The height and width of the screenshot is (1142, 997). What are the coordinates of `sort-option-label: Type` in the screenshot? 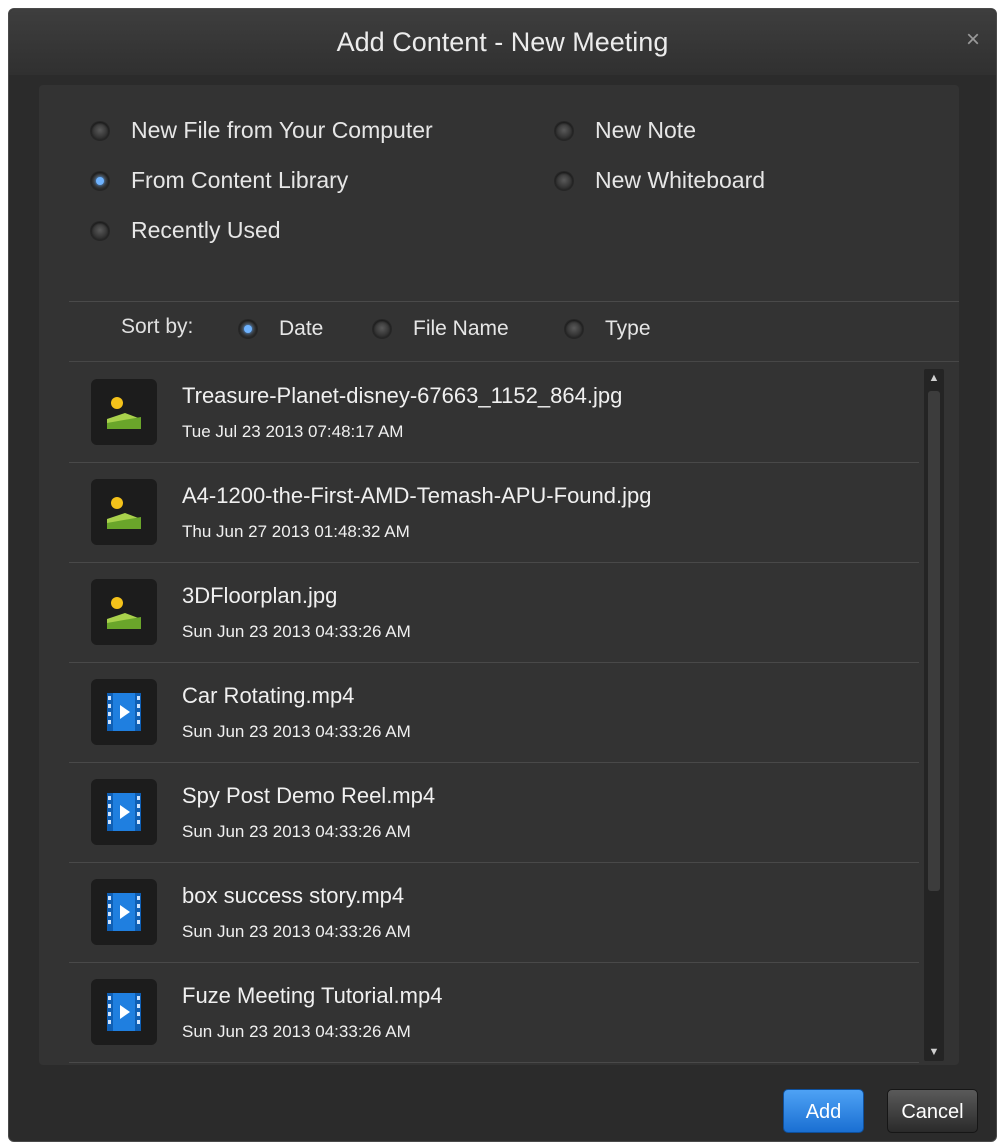 It's located at (628, 328).